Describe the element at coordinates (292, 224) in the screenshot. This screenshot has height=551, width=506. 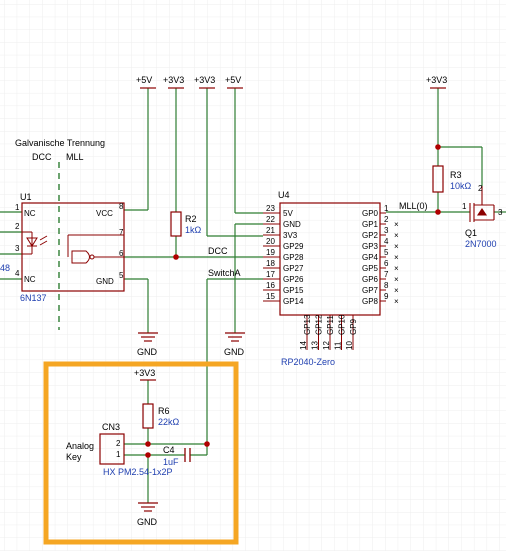
I see `u4-left-pin-name: GND` at that location.